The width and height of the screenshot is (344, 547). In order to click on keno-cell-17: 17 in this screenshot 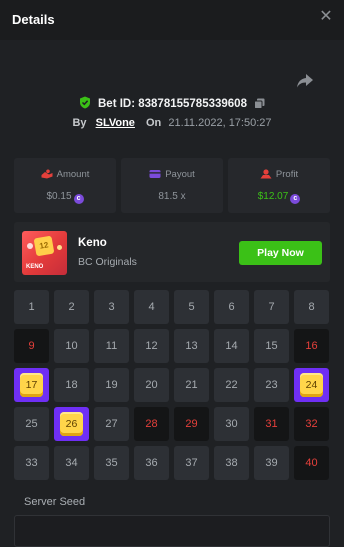, I will do `click(31, 385)`.